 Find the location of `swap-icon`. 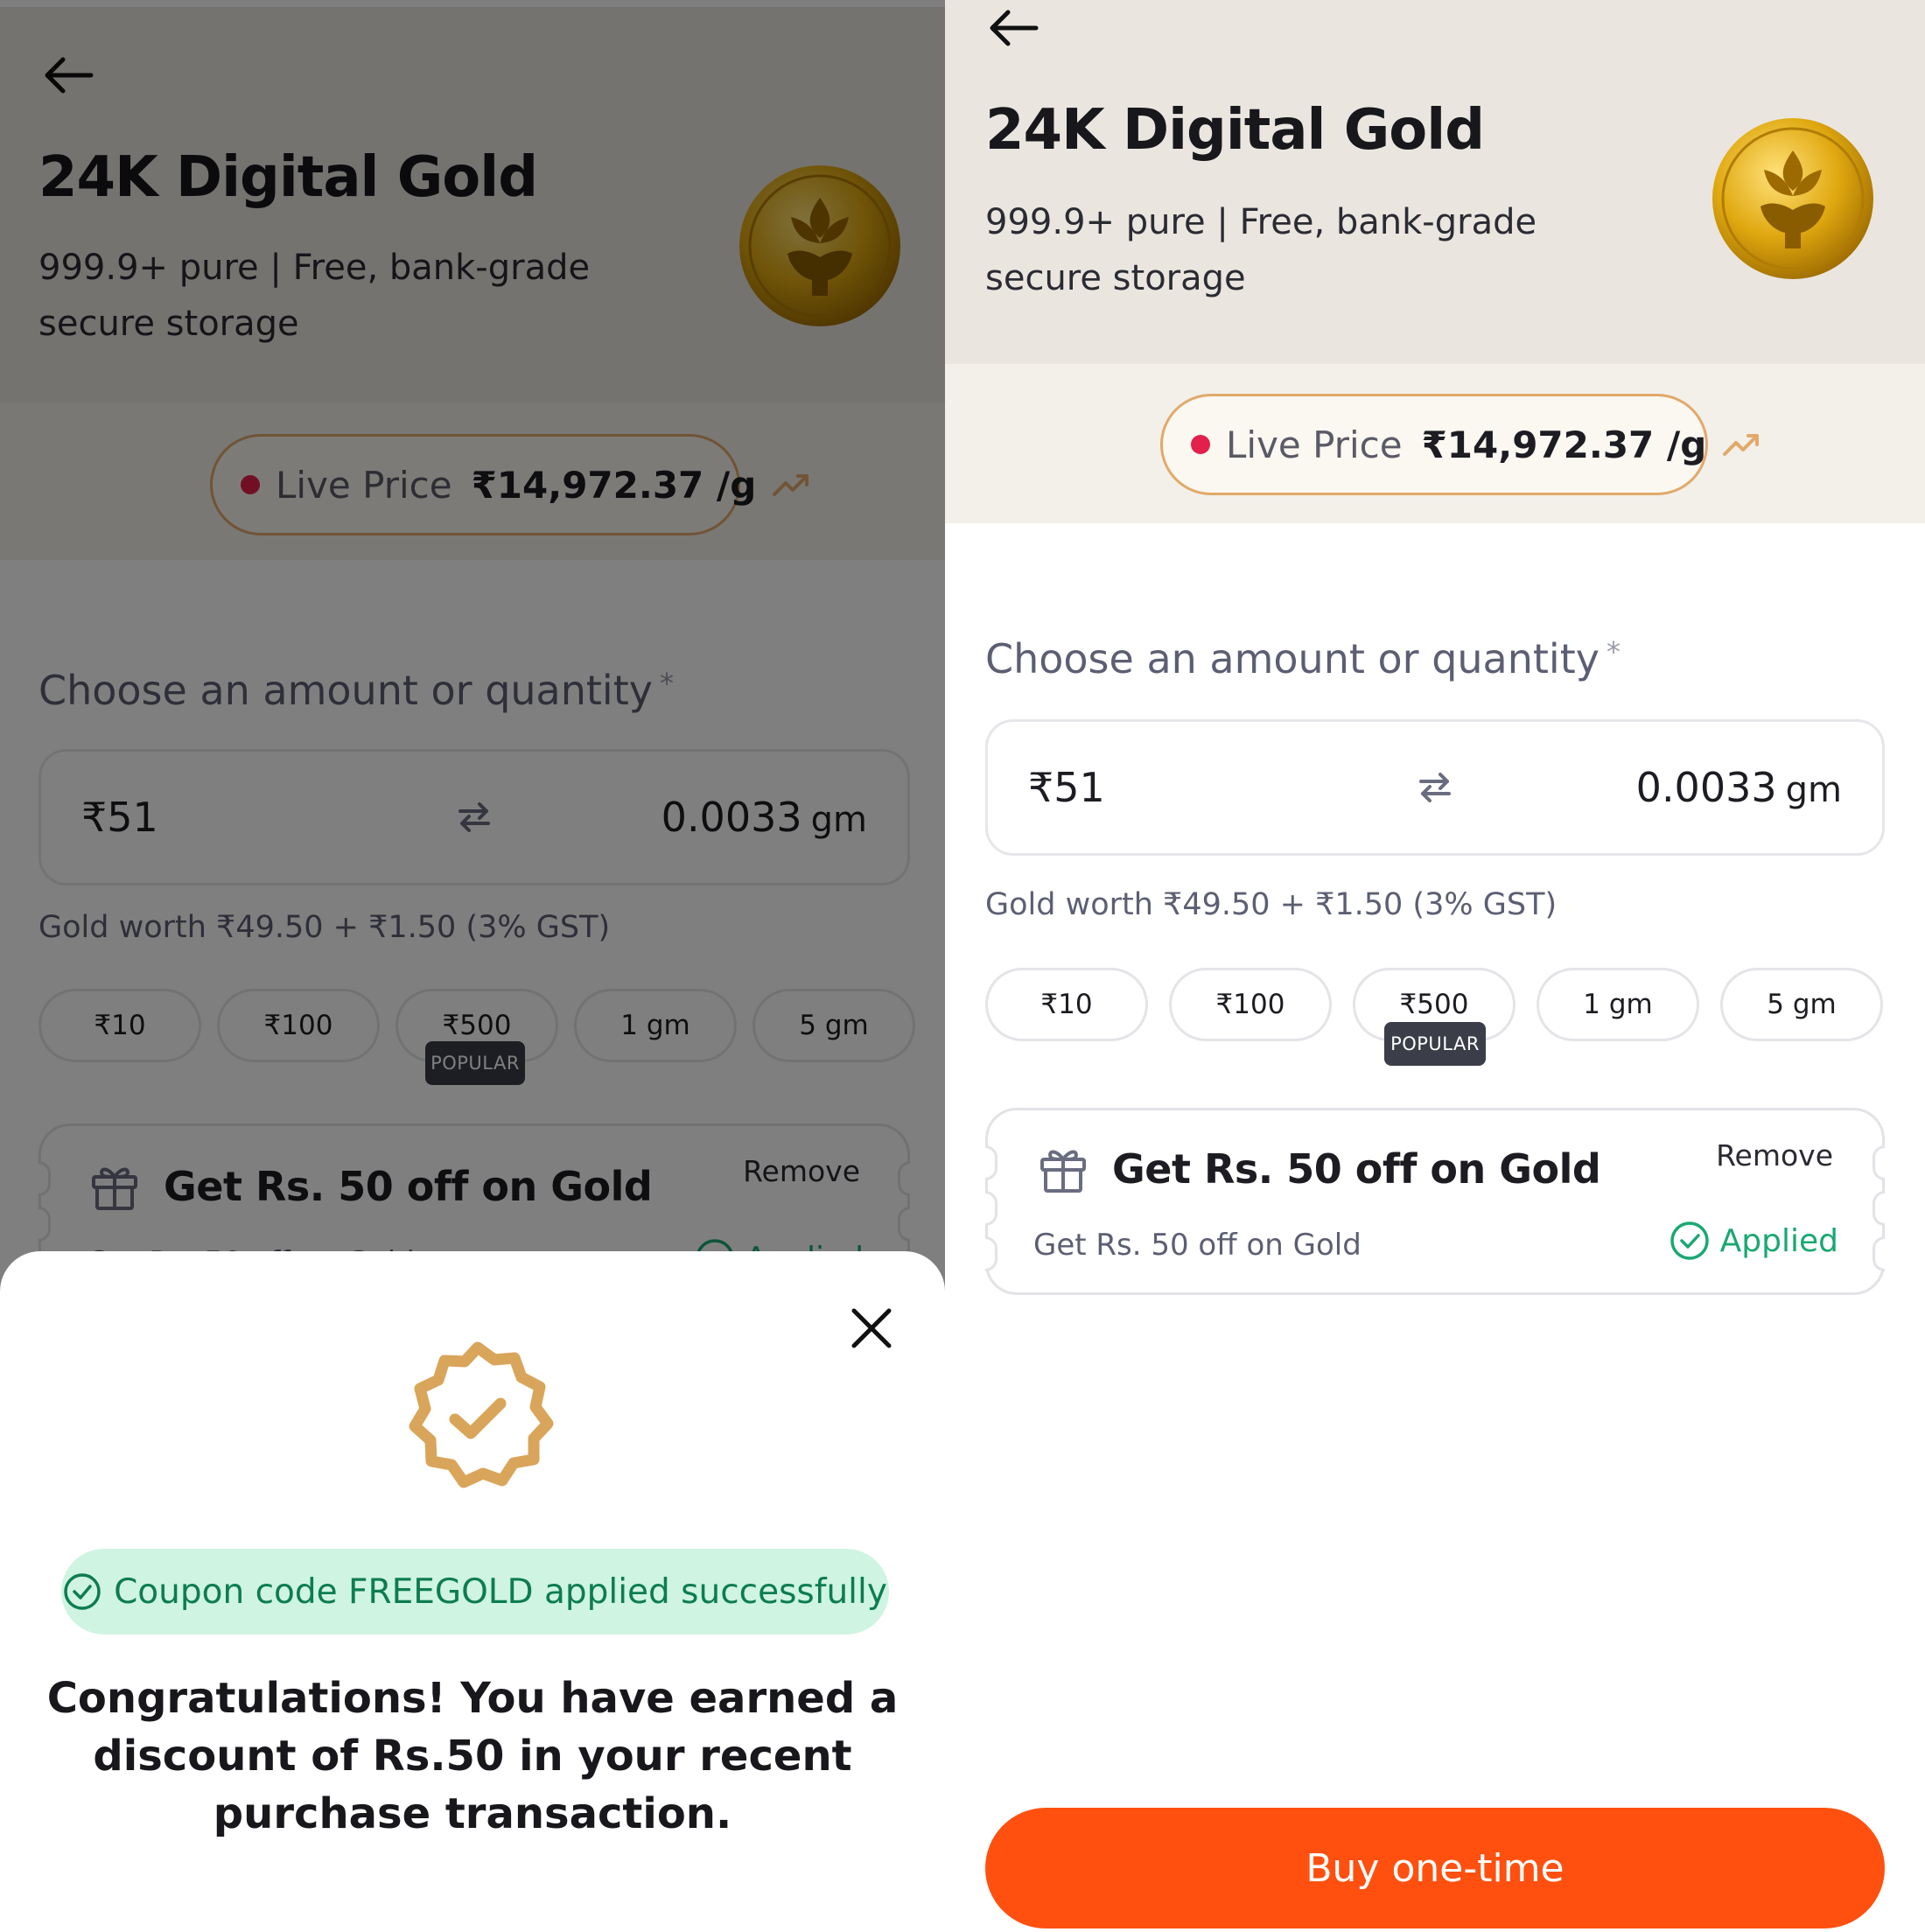

swap-icon is located at coordinates (1435, 787).